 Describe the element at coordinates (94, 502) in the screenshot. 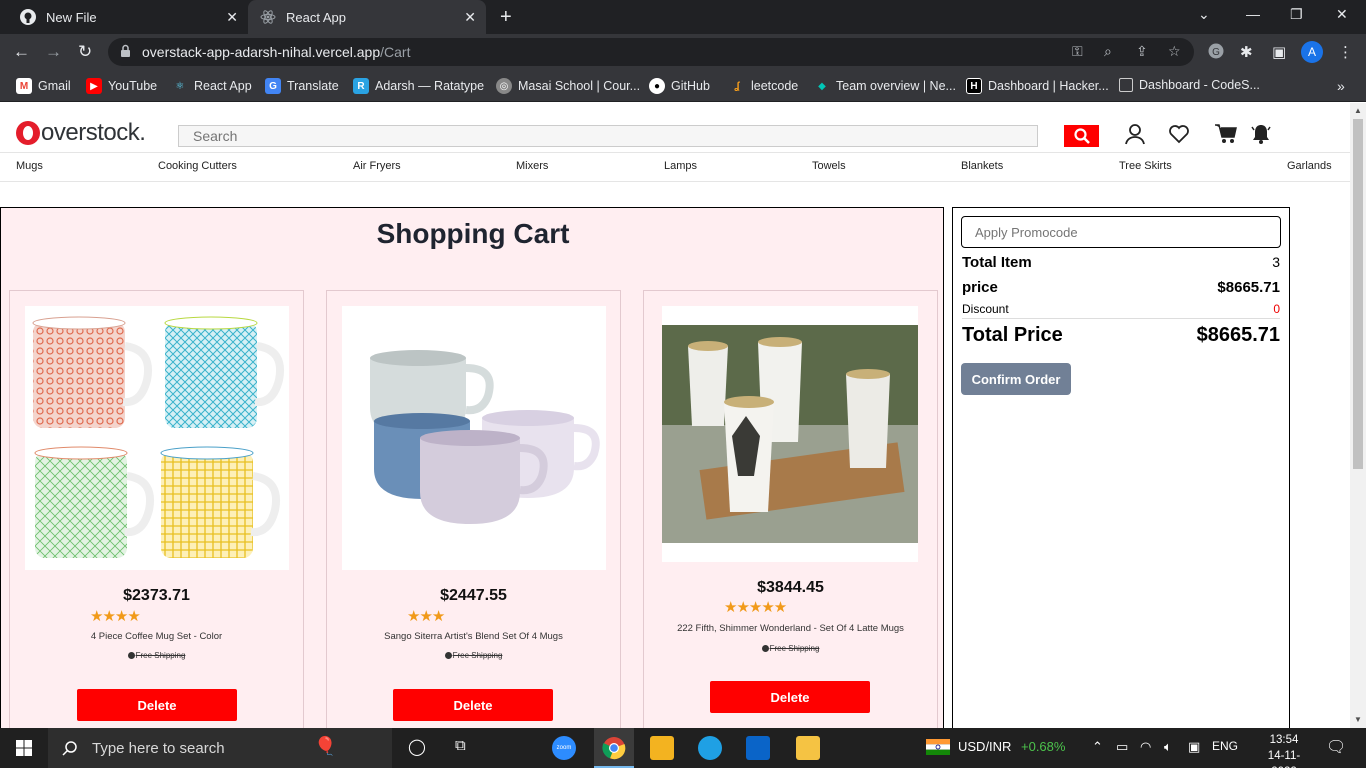

I see `mug-green` at that location.